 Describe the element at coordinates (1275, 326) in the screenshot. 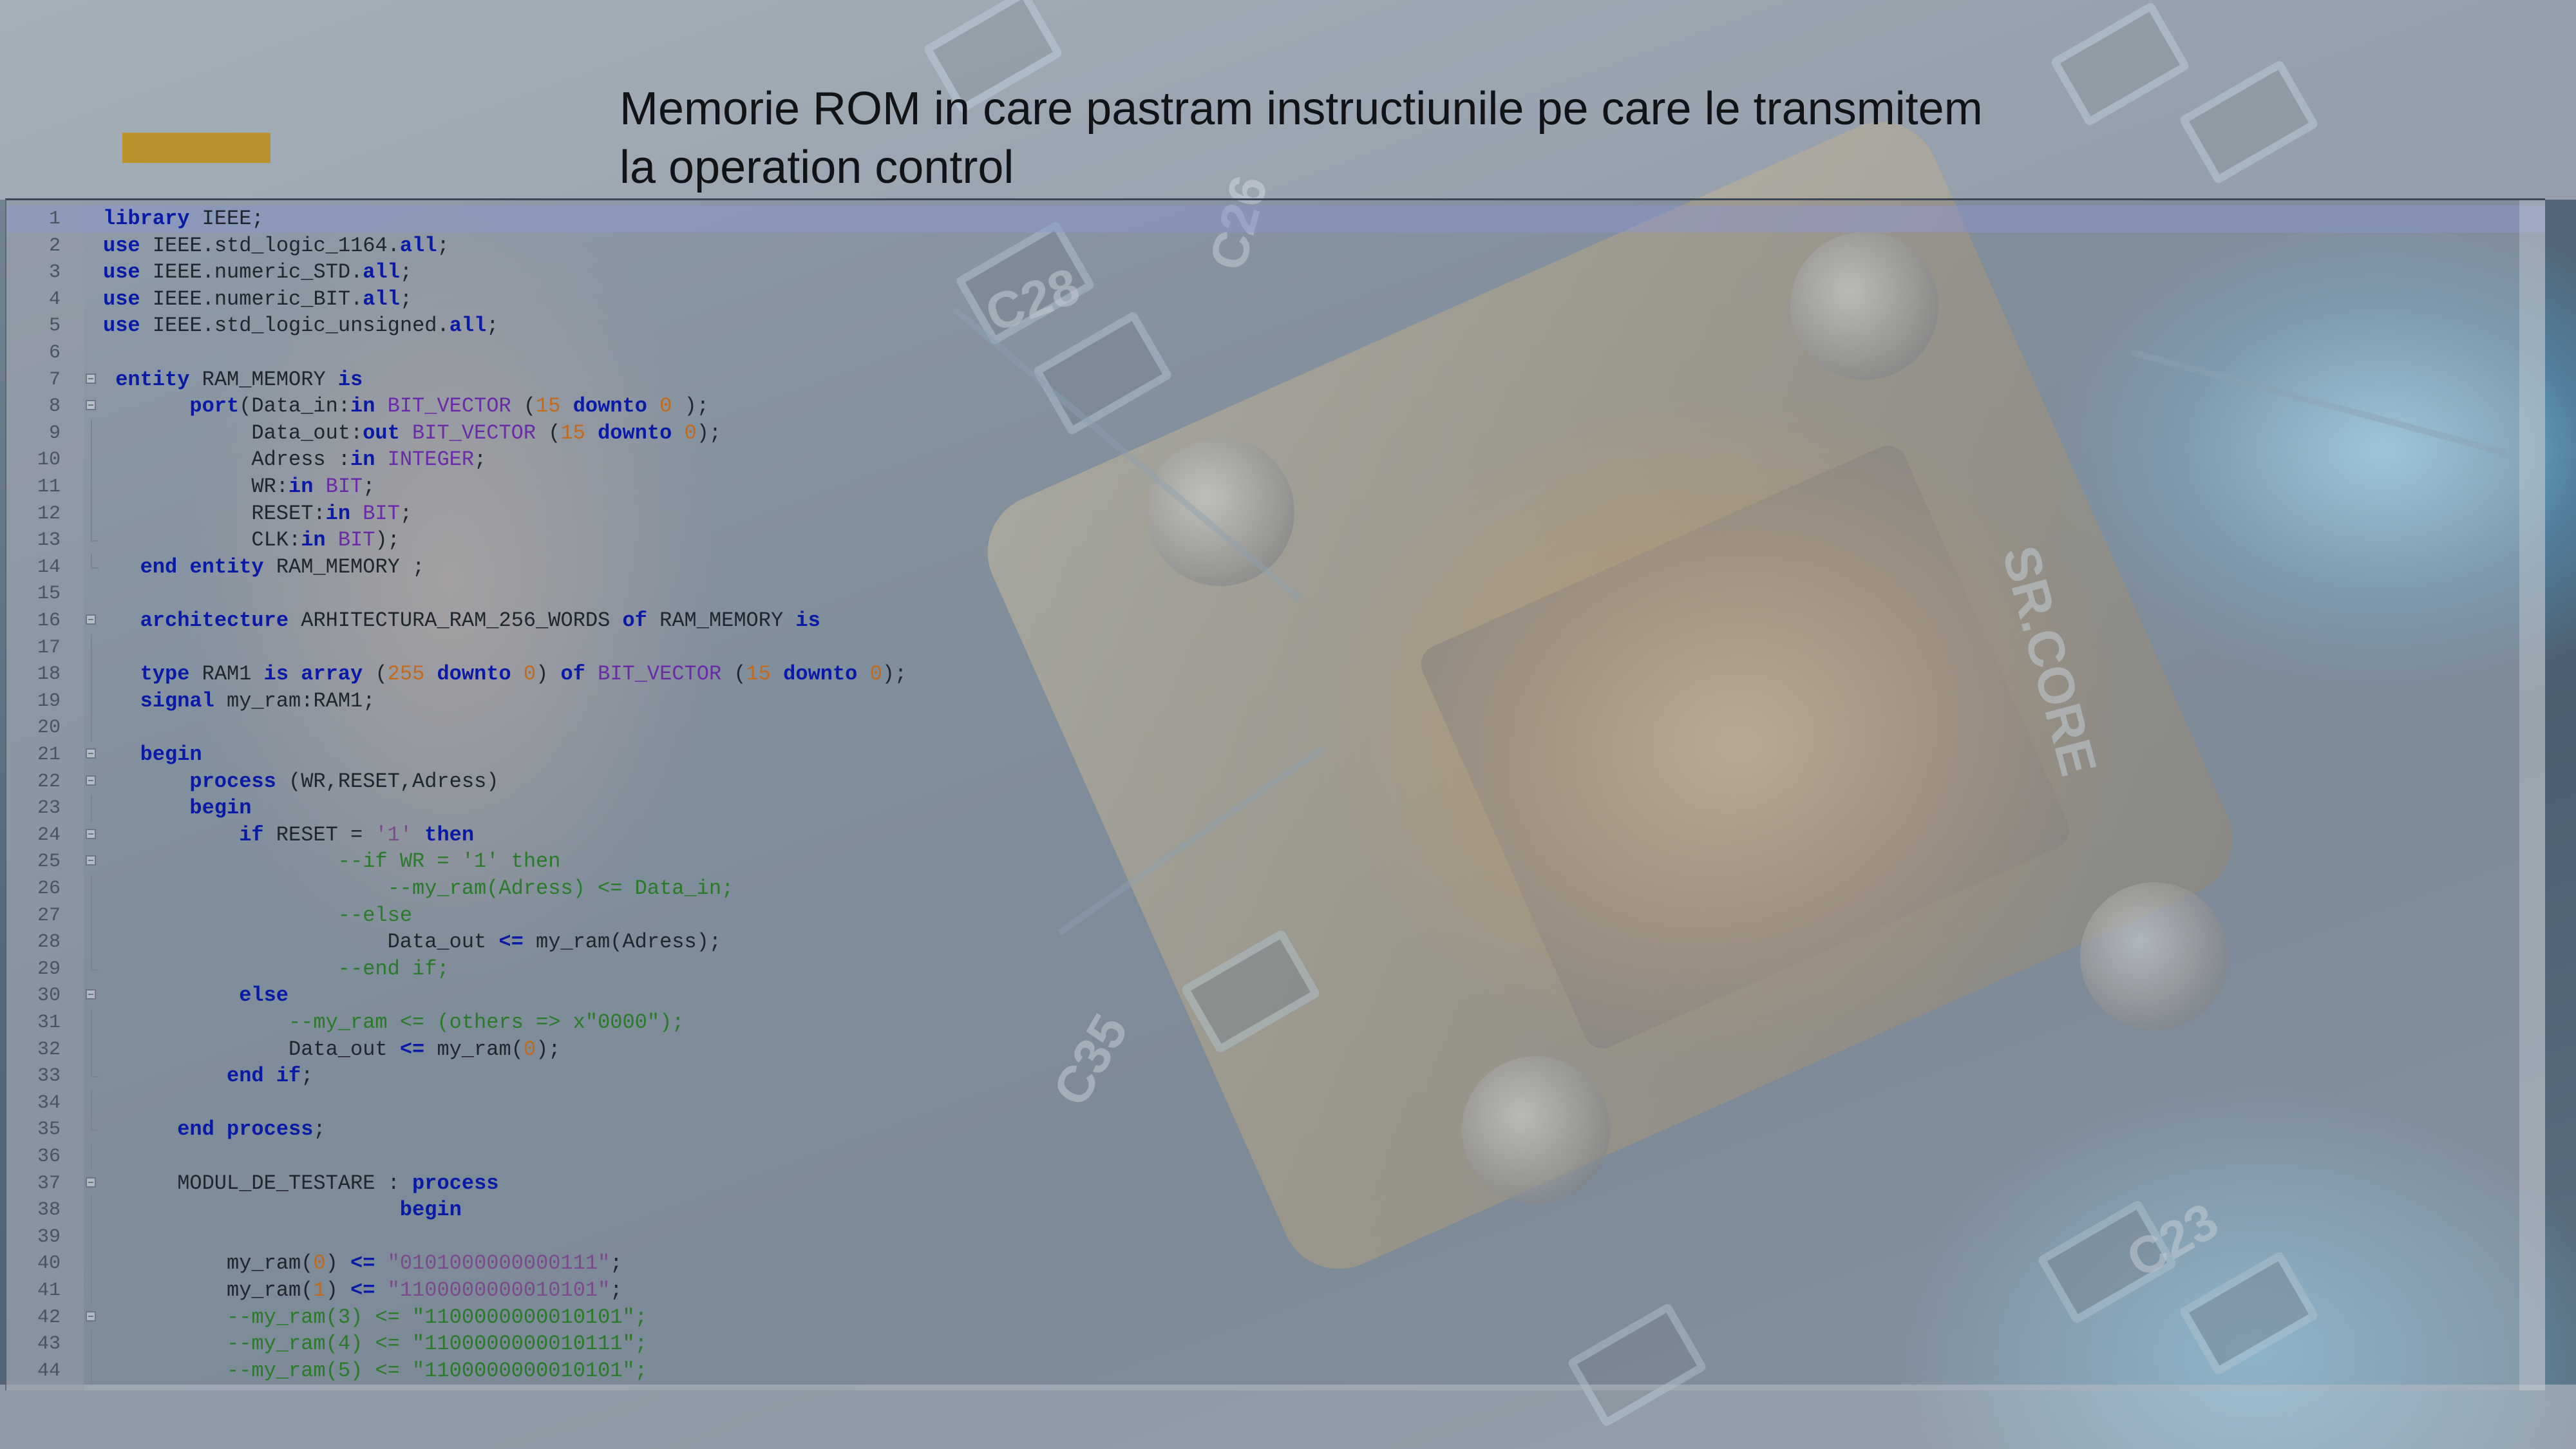

I see `code-line: 5 use IEEE.std_logic_unsigned.all;` at that location.